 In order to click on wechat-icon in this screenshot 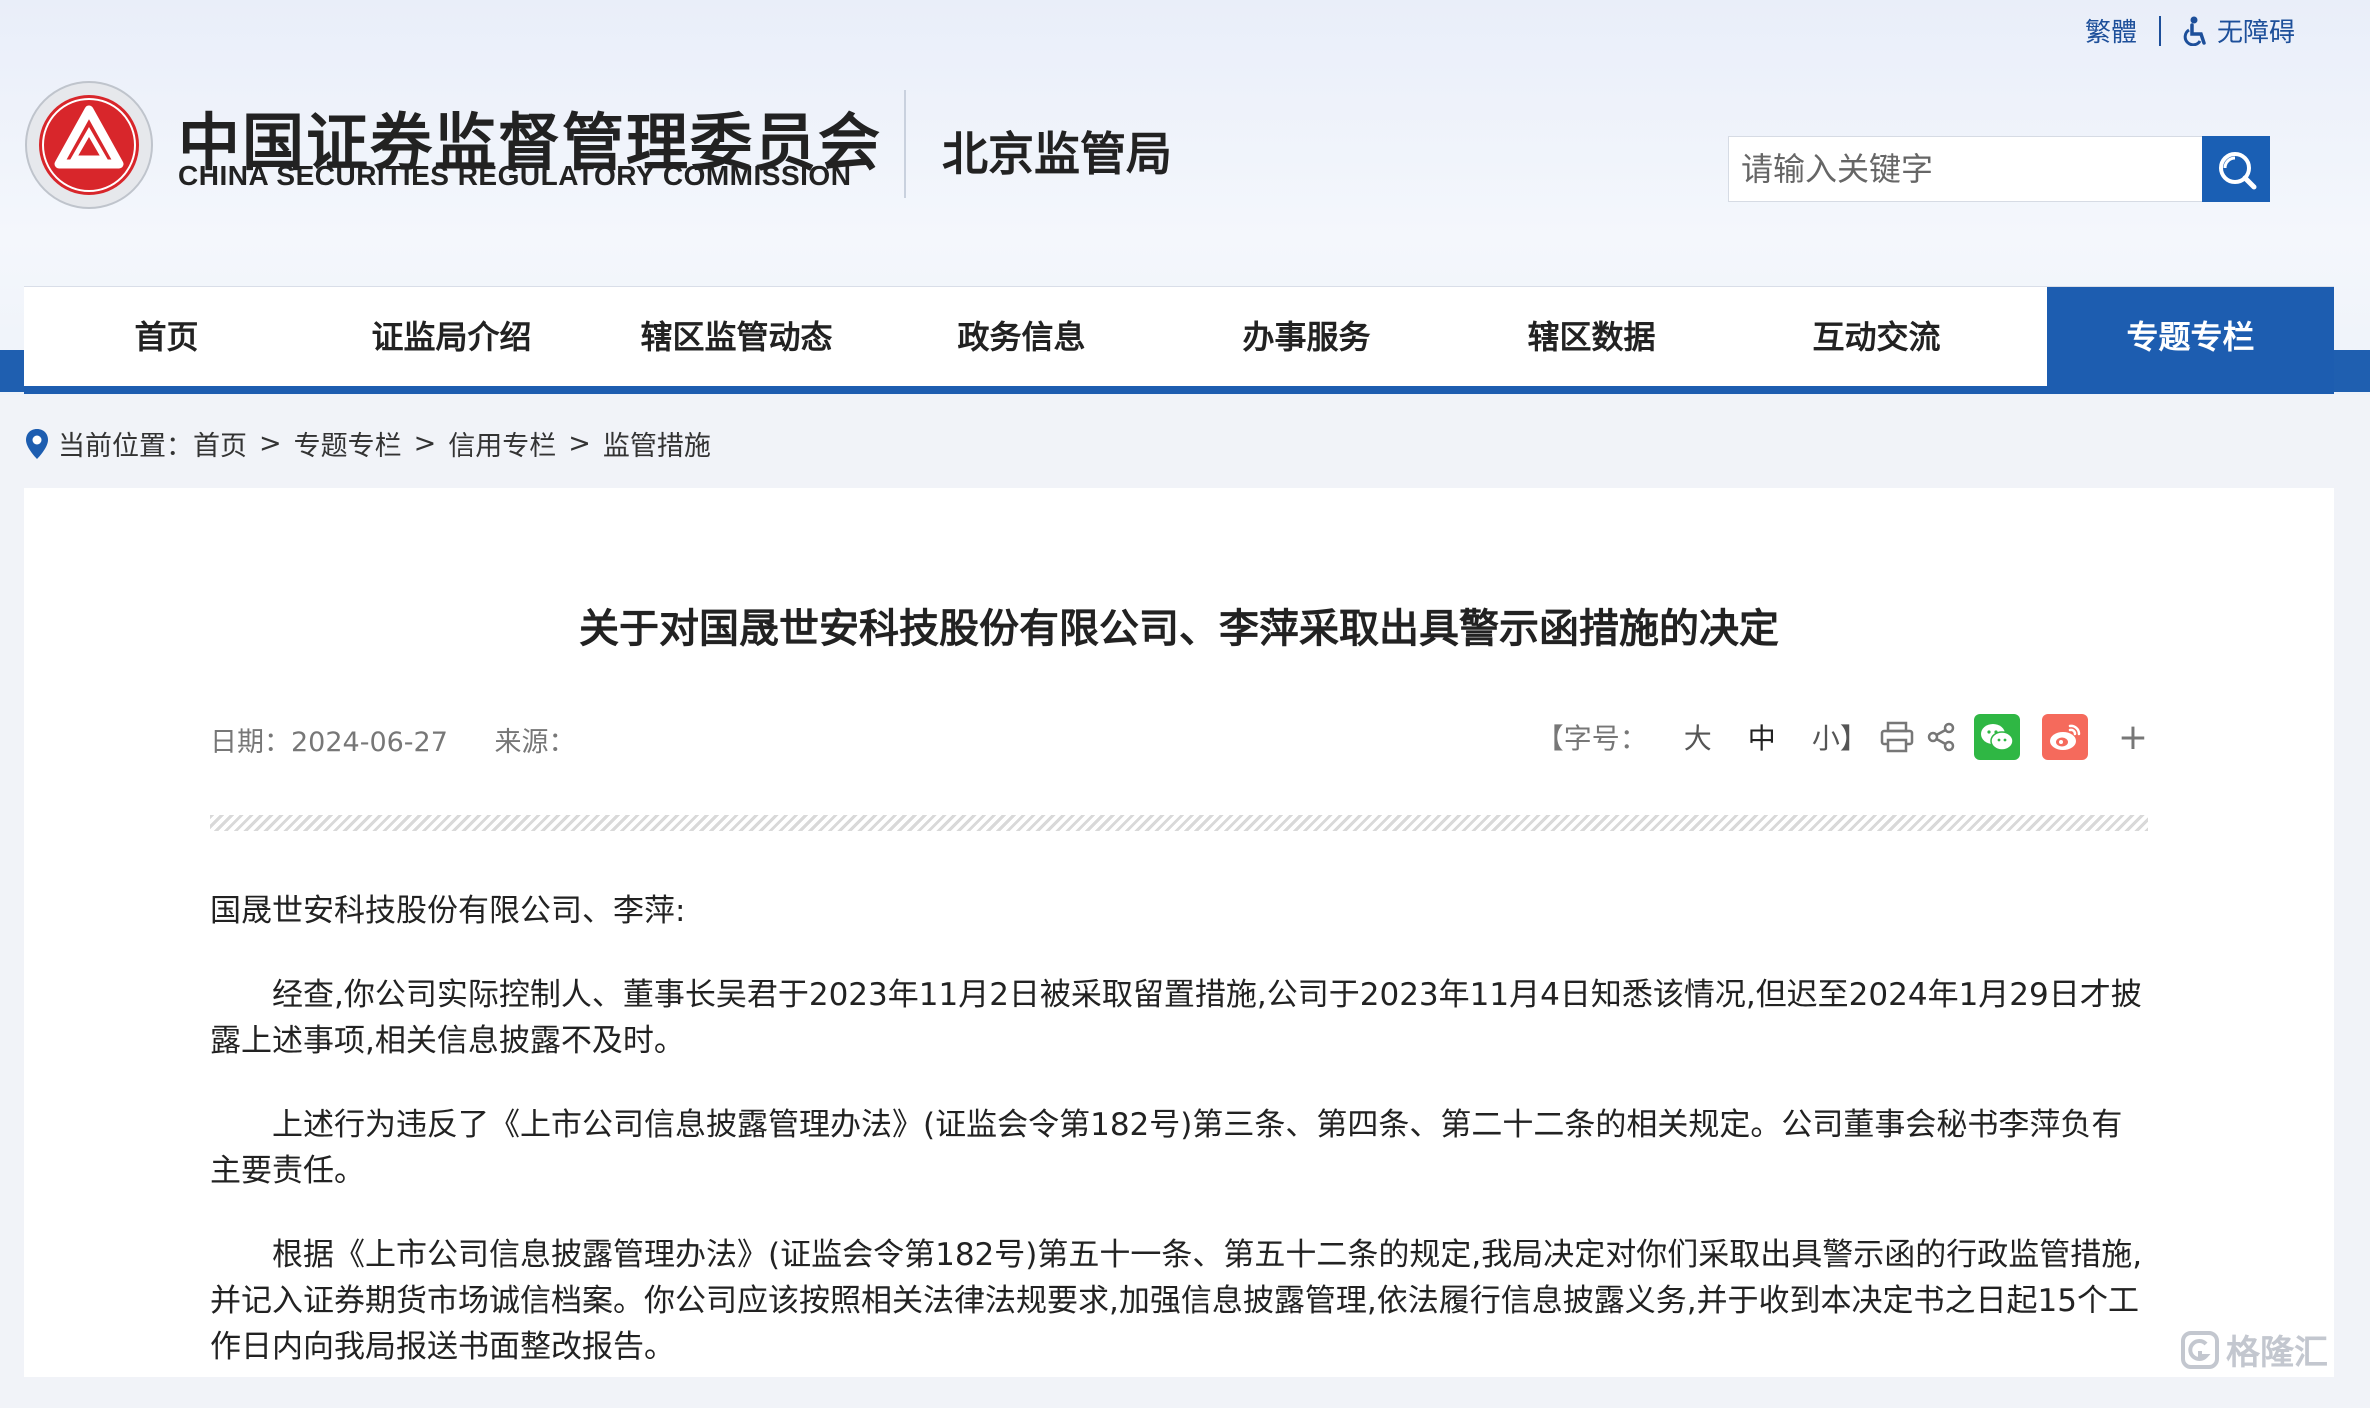, I will do `click(1997, 737)`.